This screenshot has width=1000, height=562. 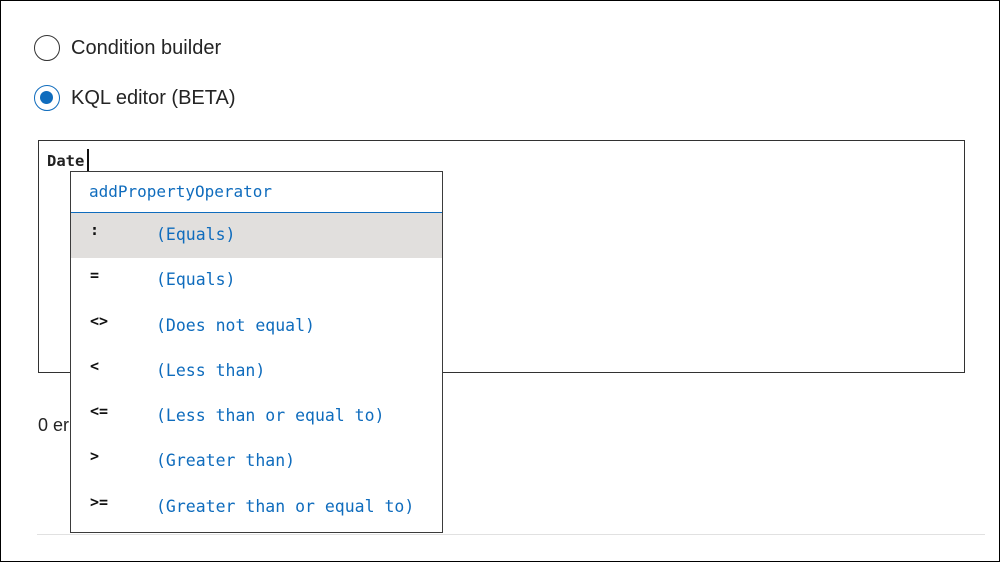 I want to click on operator-description: (Does not equal), so click(x=235, y=325).